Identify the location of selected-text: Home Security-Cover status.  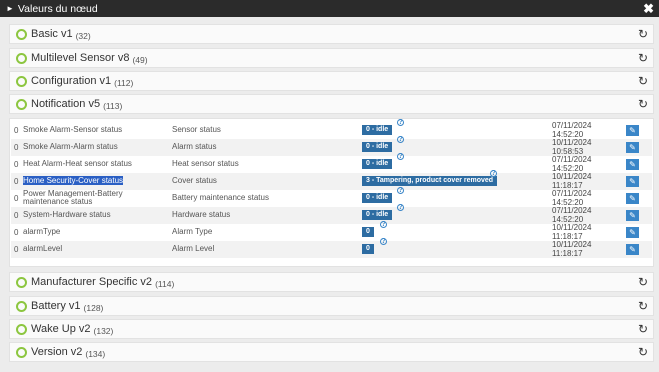
(73, 180).